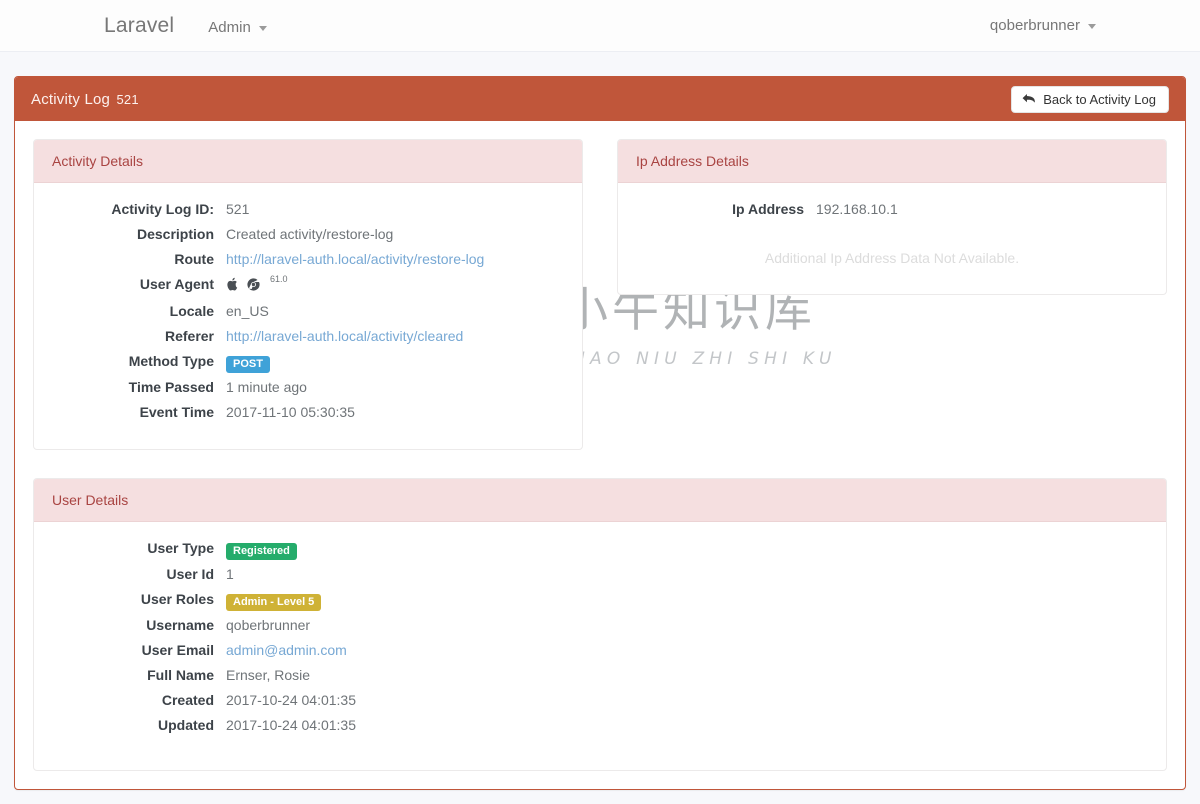 Image resolution: width=1200 pixels, height=804 pixels. I want to click on detail-label: Description, so click(175, 234).